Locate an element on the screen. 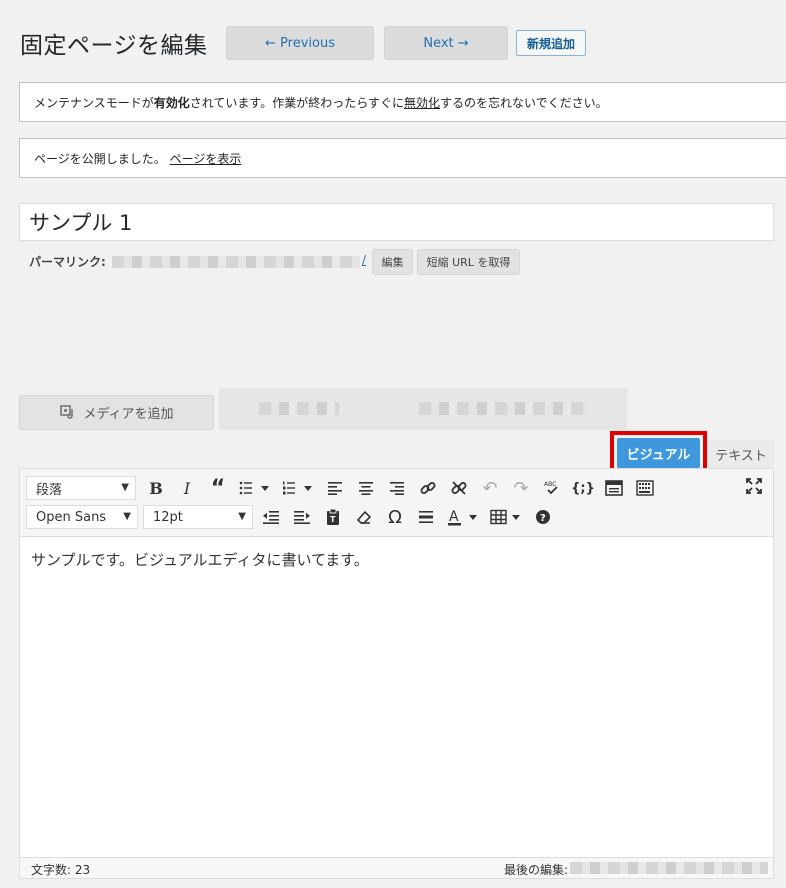  permalink-label: パーマリンク: is located at coordinates (67, 262).